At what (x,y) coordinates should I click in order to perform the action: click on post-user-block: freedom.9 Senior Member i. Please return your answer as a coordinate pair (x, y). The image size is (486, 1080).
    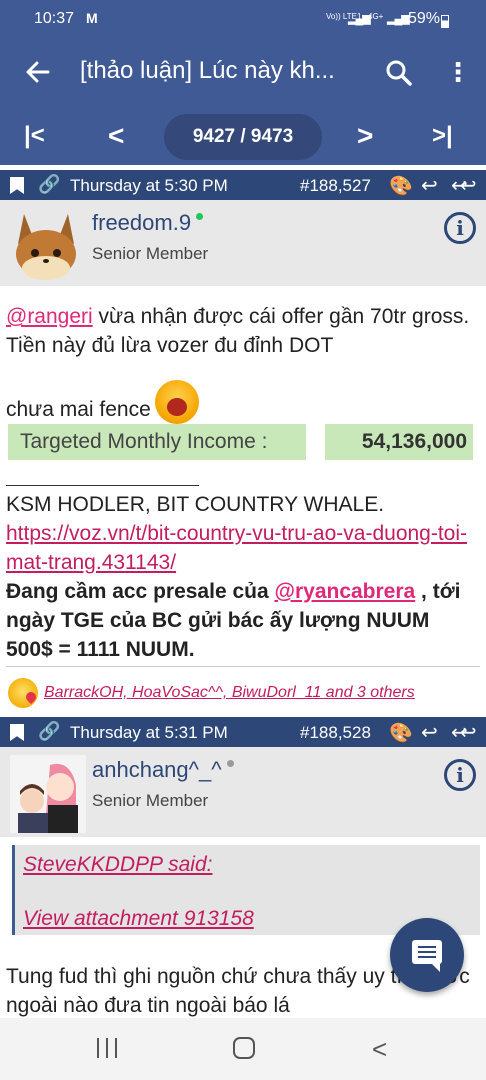
    Looking at the image, I should click on (243, 243).